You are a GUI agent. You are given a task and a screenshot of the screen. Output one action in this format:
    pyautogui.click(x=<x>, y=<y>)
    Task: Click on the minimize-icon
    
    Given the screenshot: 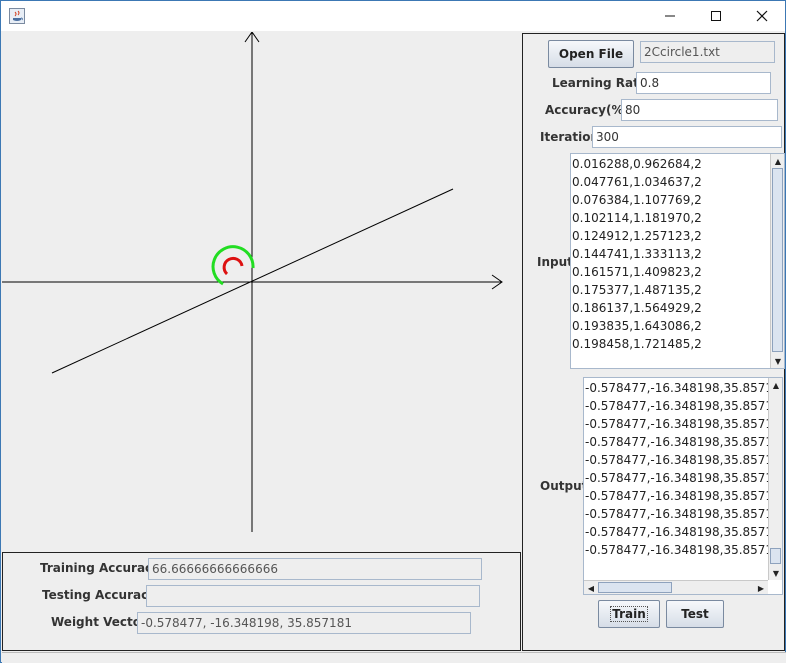 What is the action you would take?
    pyautogui.click(x=670, y=16)
    